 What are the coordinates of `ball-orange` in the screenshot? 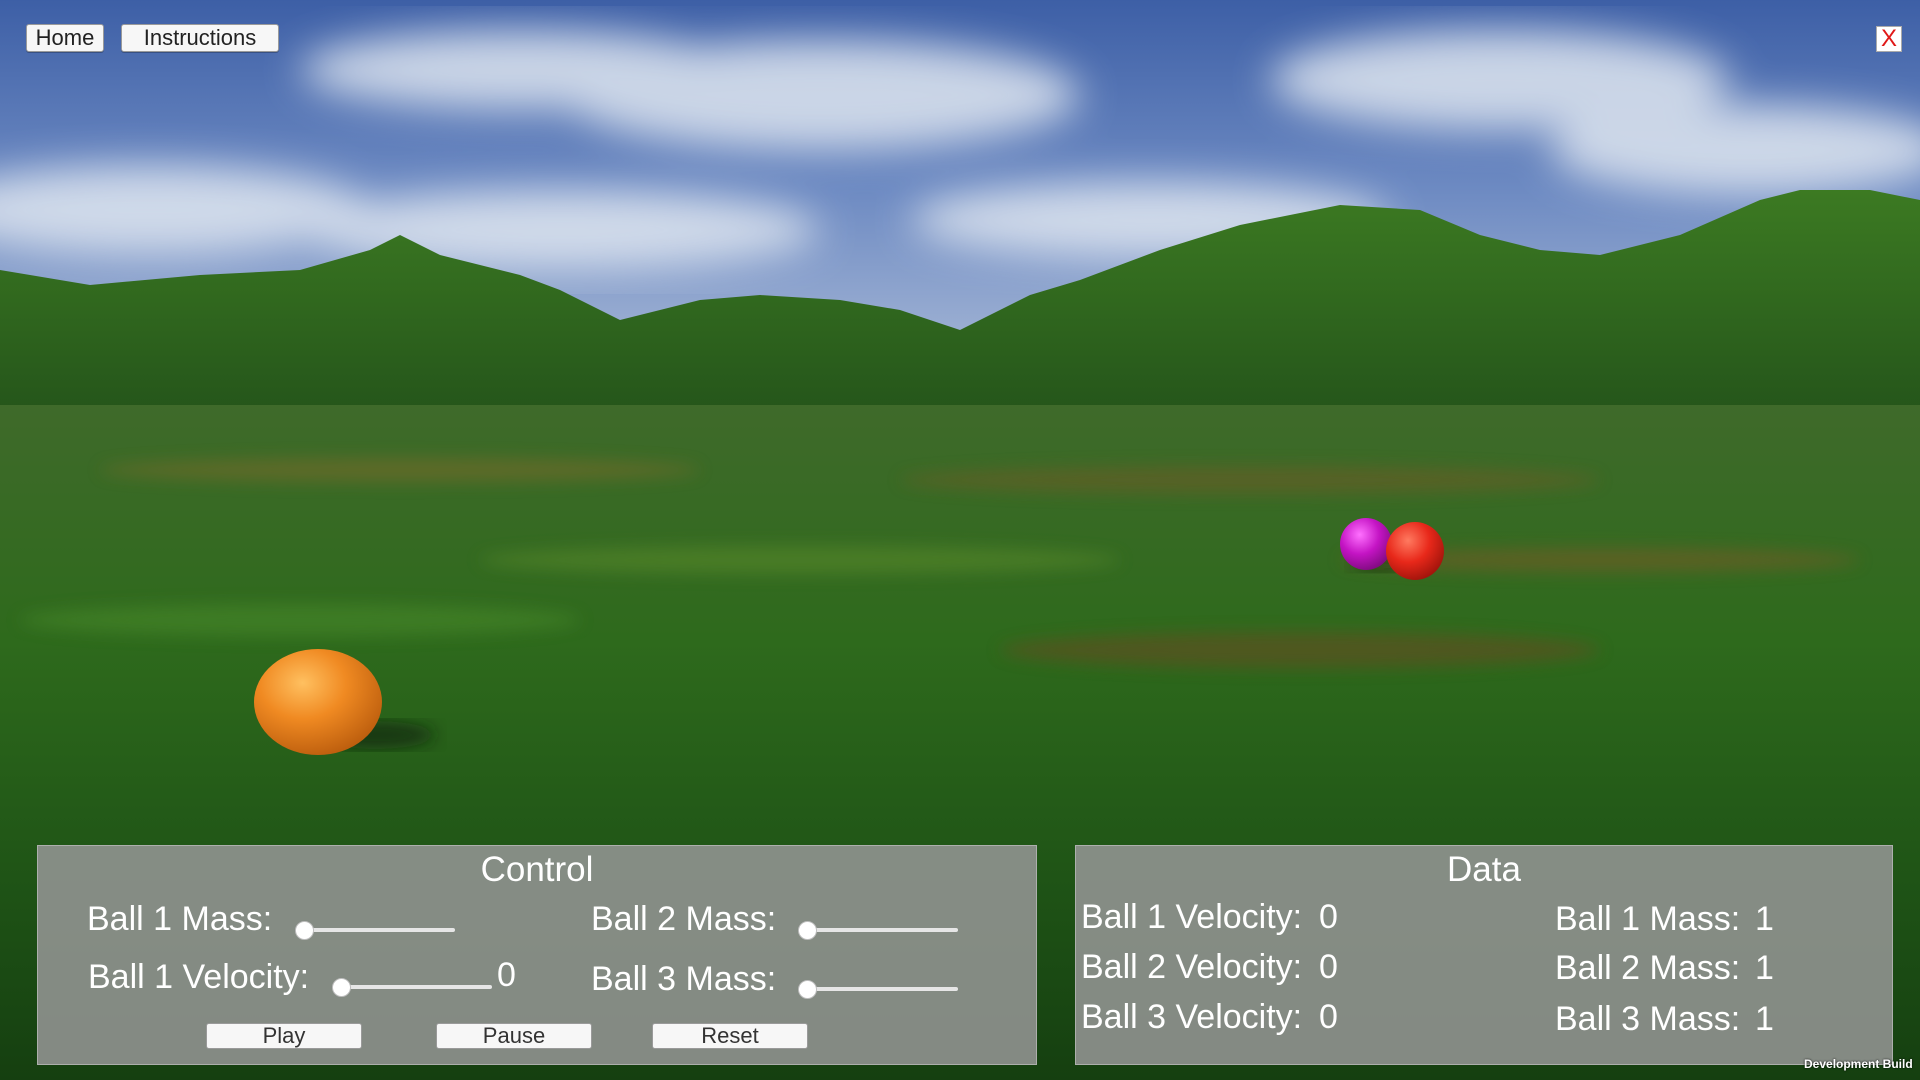 It's located at (318, 702).